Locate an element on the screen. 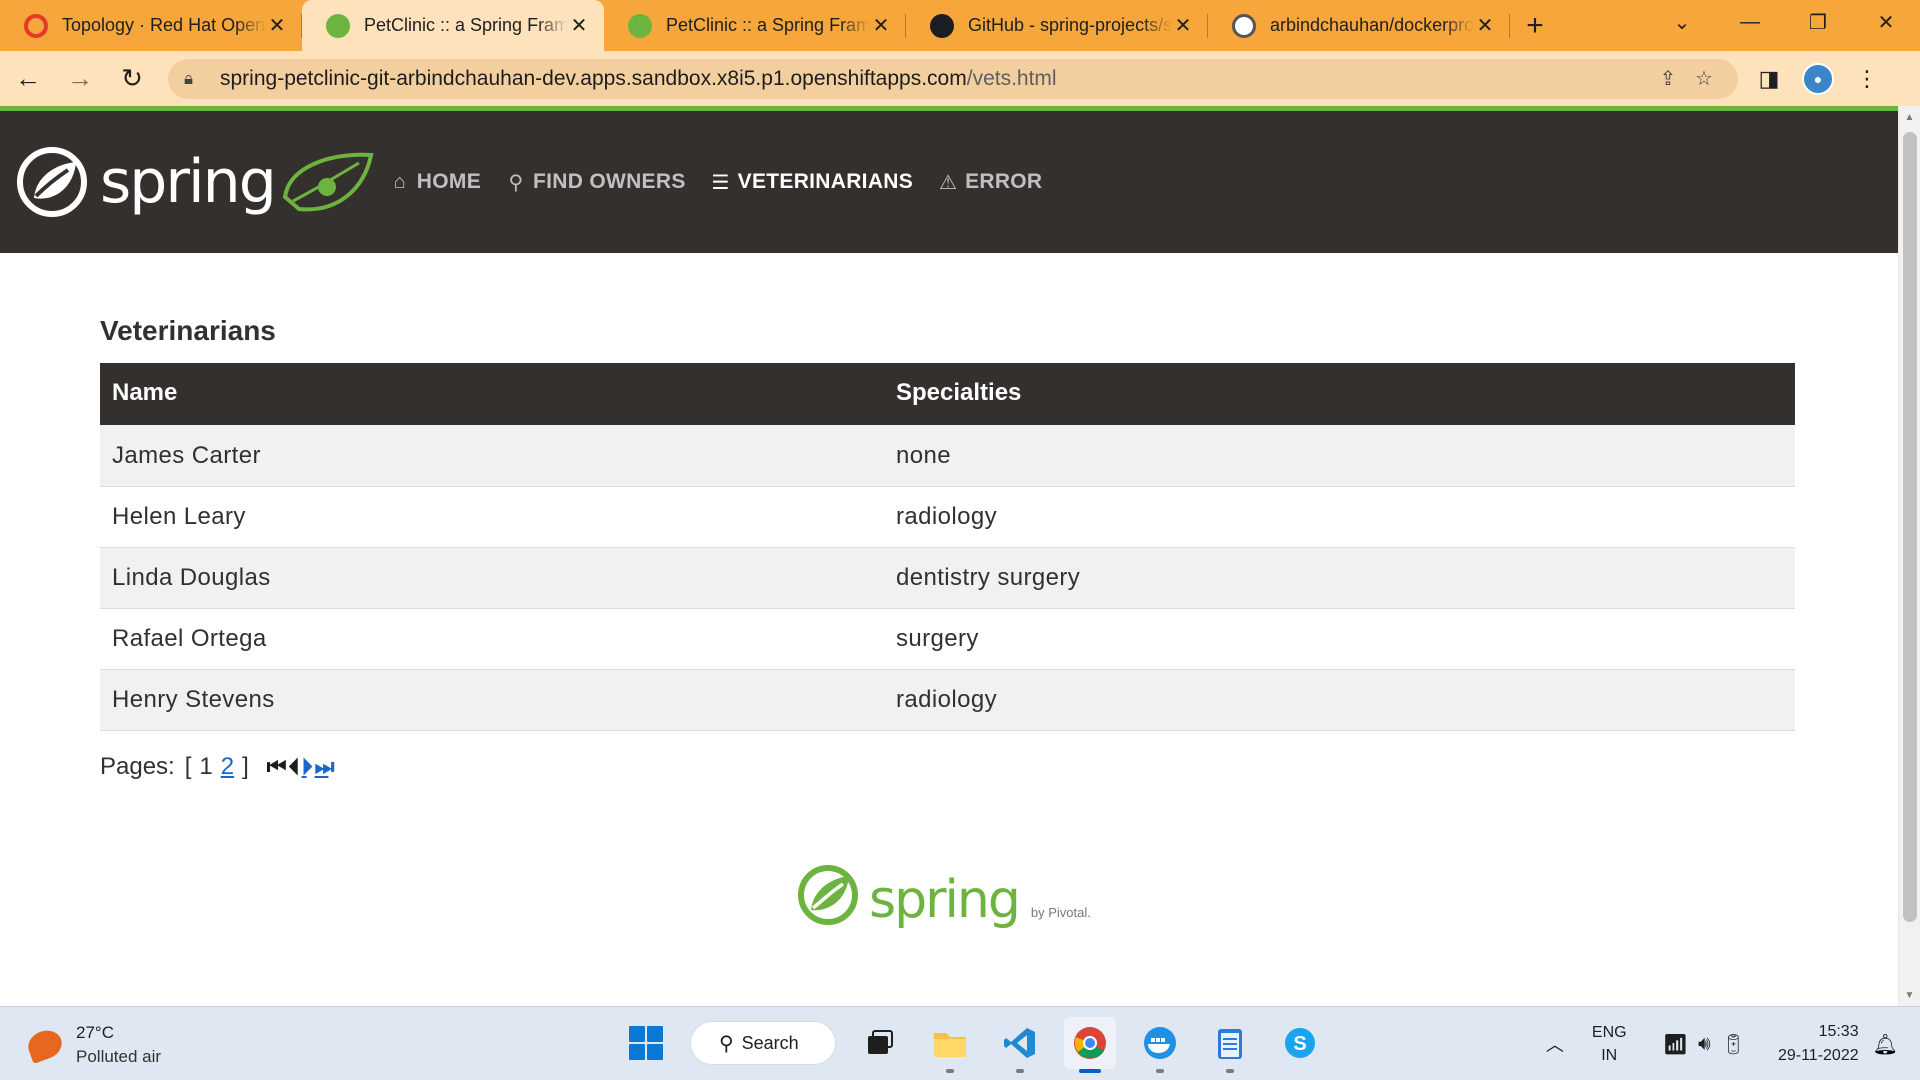 The height and width of the screenshot is (1080, 1920). docker-desktop-app is located at coordinates (1160, 1045).